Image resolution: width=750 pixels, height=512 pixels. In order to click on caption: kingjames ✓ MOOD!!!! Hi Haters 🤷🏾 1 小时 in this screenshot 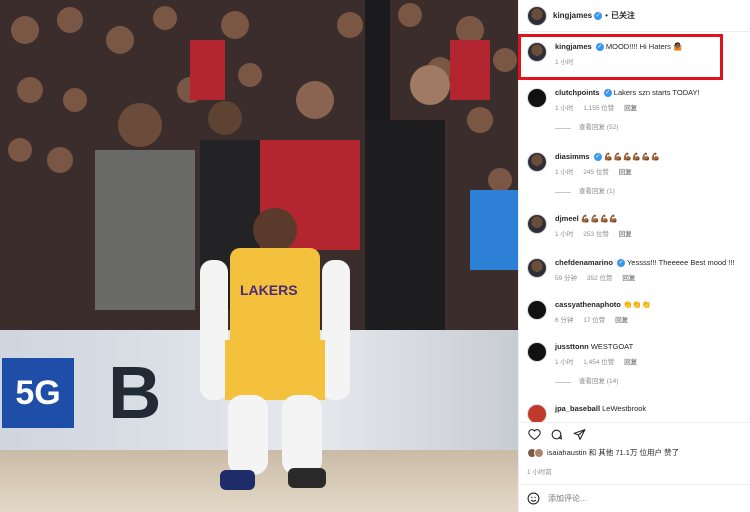, I will do `click(636, 55)`.